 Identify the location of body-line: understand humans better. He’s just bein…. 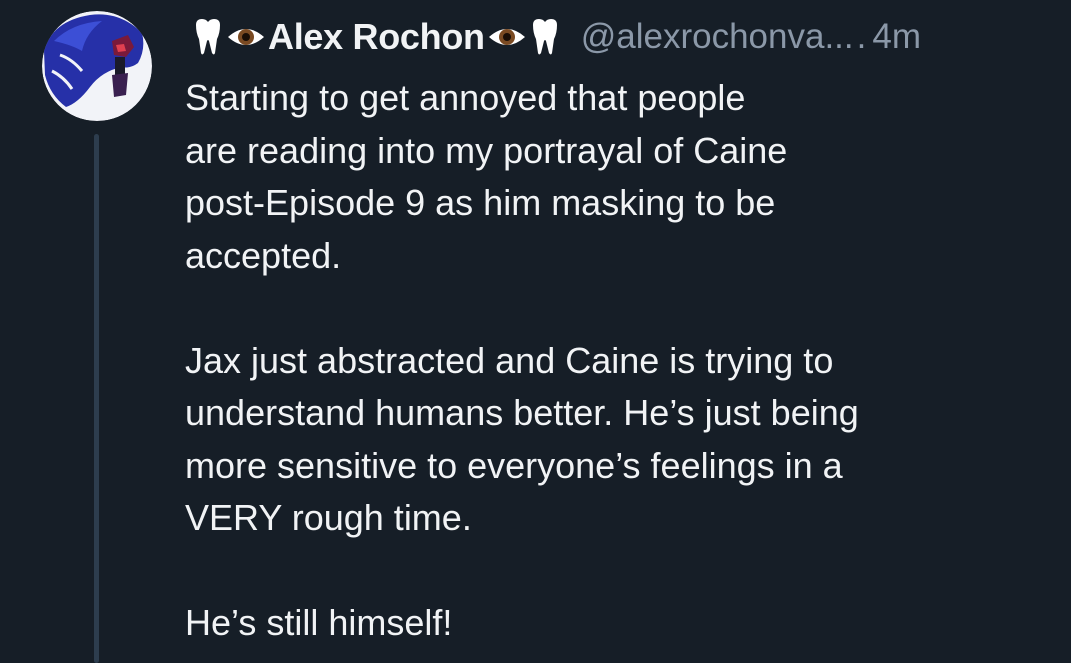
(522, 412).